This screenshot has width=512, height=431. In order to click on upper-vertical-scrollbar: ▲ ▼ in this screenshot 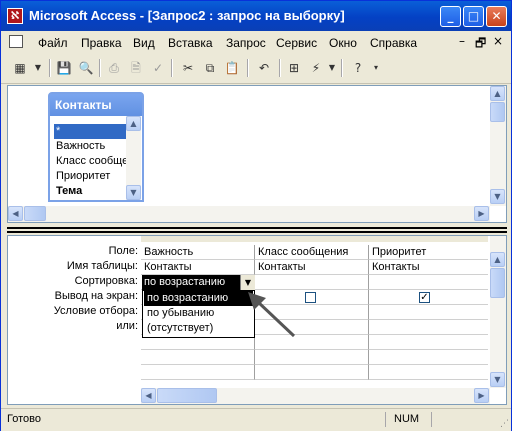, I will do `click(498, 146)`.